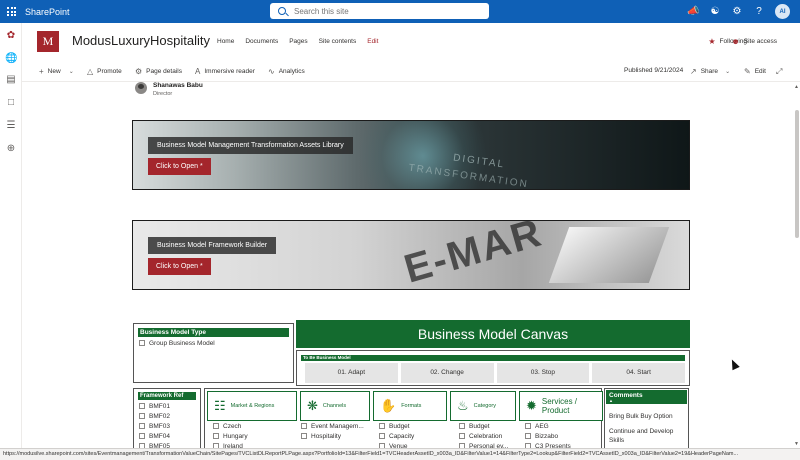 The image size is (800, 460). What do you see at coordinates (351, 373) in the screenshot?
I see `stage-adapt: 01. Adapt` at bounding box center [351, 373].